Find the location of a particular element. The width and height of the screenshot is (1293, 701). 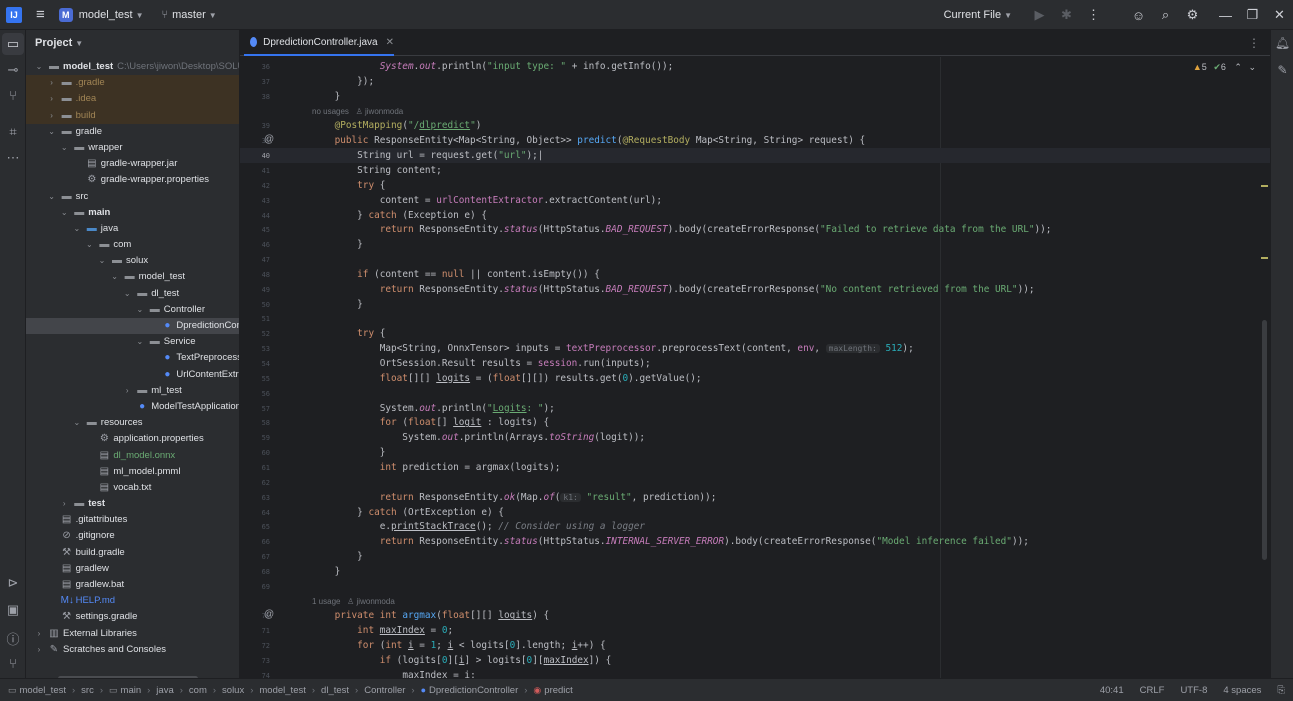

commit-tool-icon: ⊸ is located at coordinates (13, 70).